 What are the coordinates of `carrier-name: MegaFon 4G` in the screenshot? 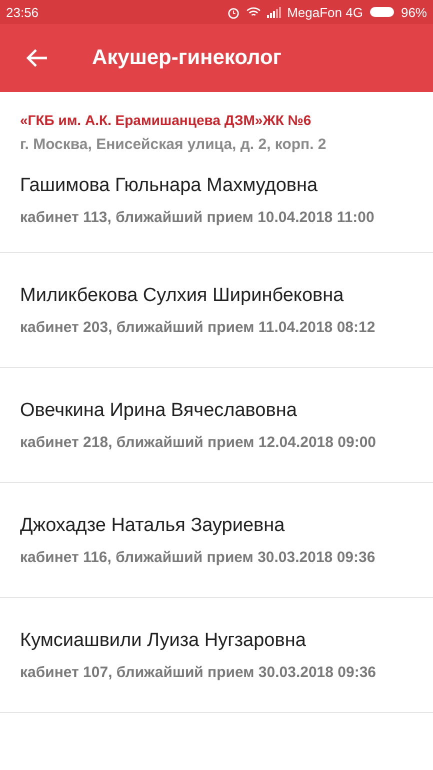 It's located at (325, 12).